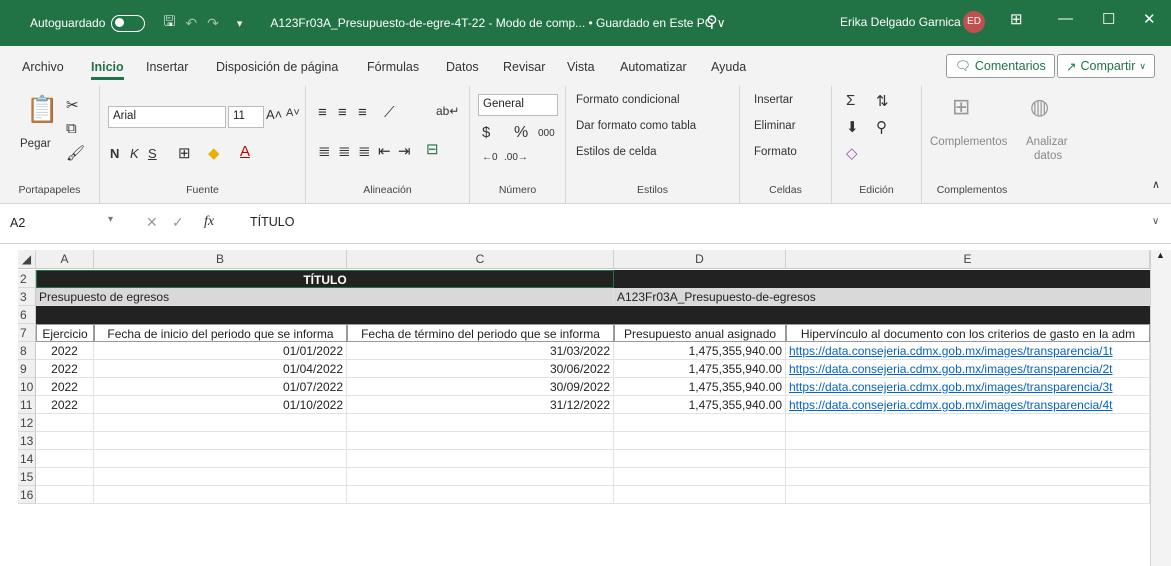  I want to click on align-center-icon: ≣, so click(344, 151).